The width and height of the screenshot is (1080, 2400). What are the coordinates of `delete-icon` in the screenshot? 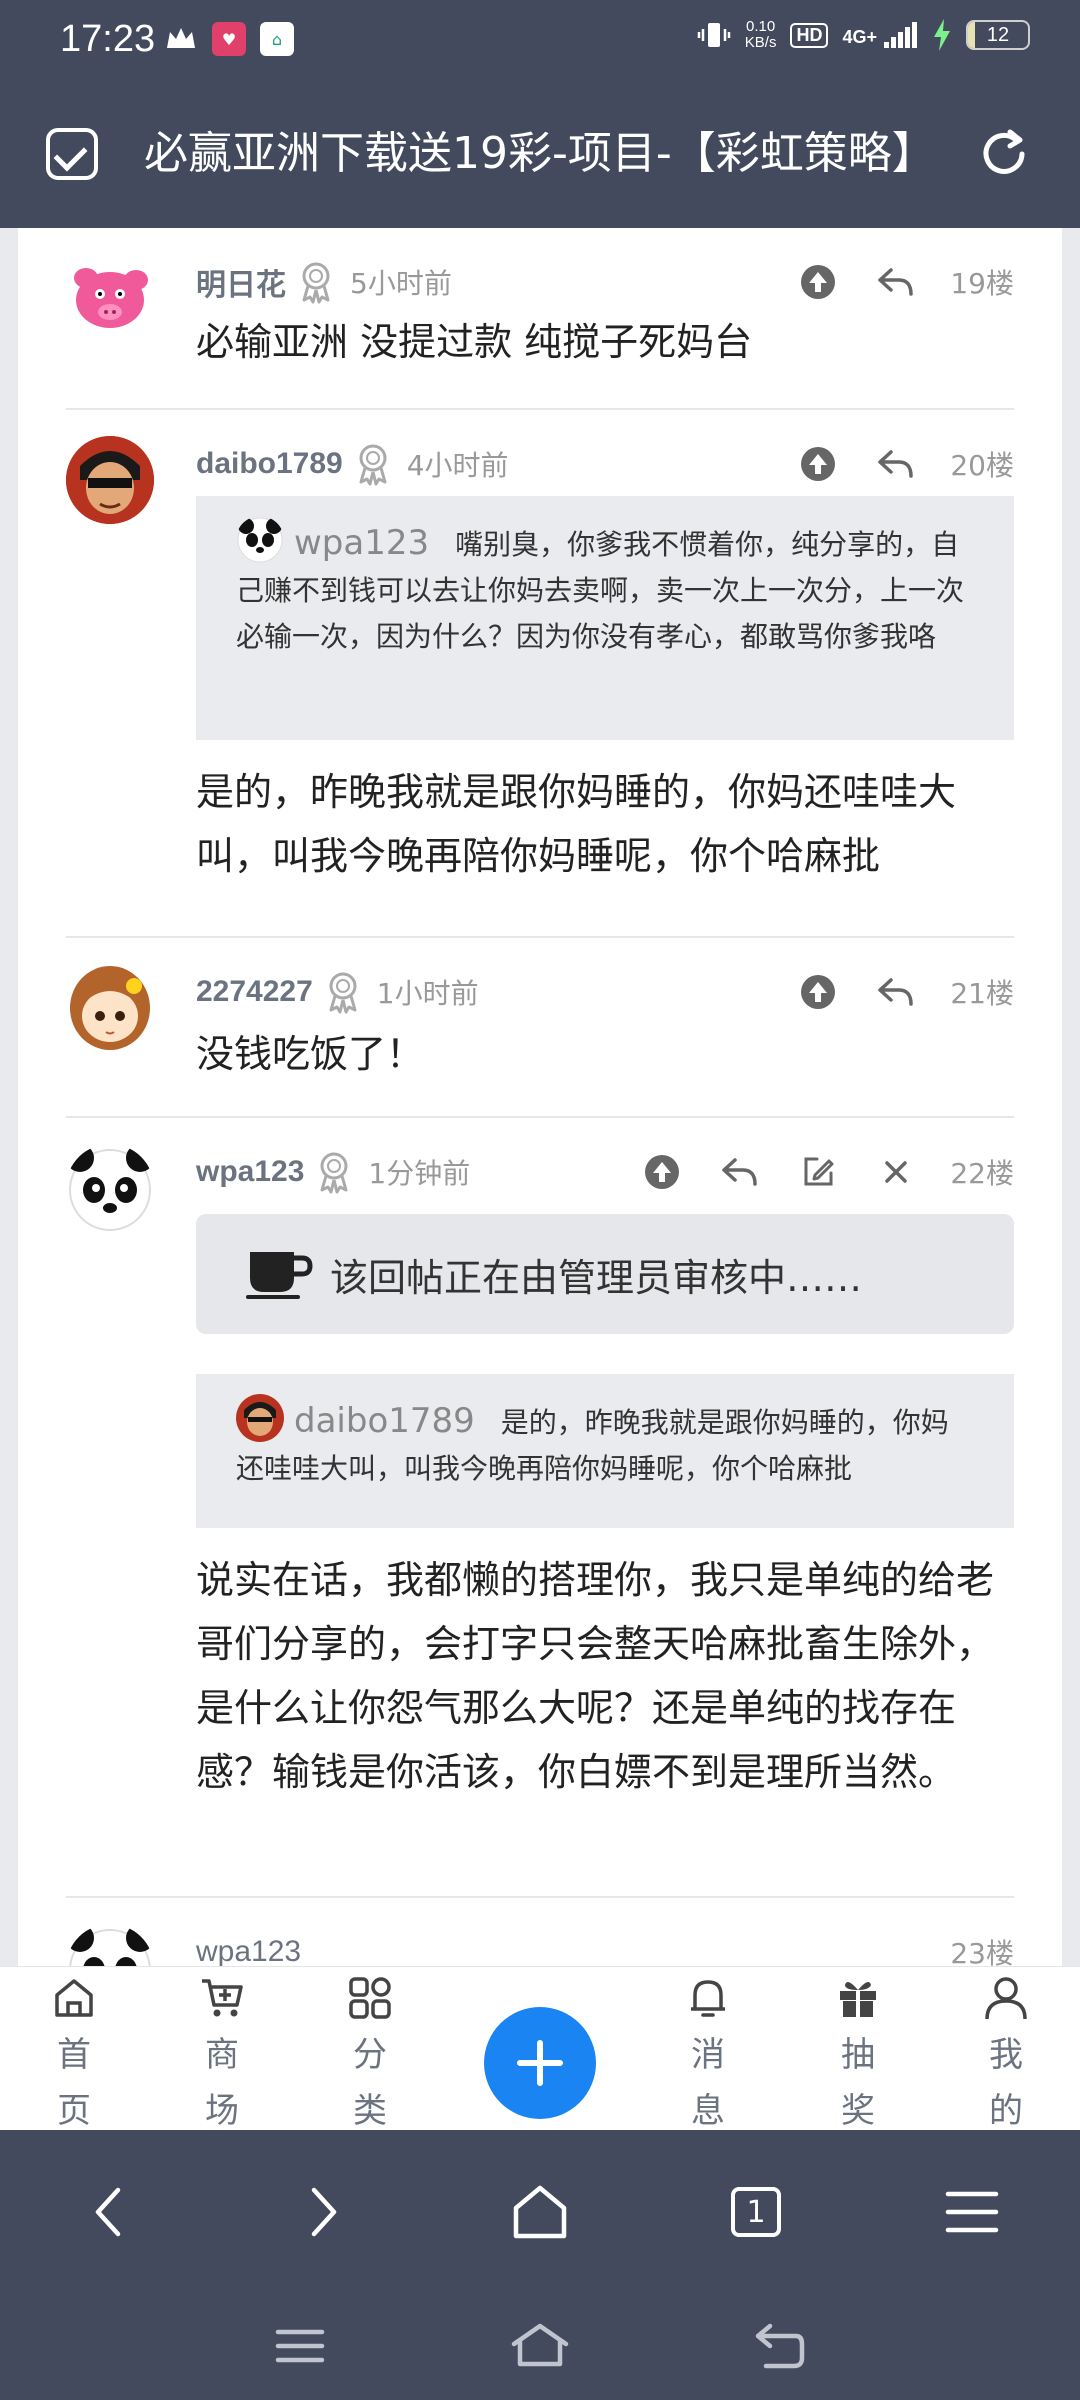 It's located at (896, 1172).